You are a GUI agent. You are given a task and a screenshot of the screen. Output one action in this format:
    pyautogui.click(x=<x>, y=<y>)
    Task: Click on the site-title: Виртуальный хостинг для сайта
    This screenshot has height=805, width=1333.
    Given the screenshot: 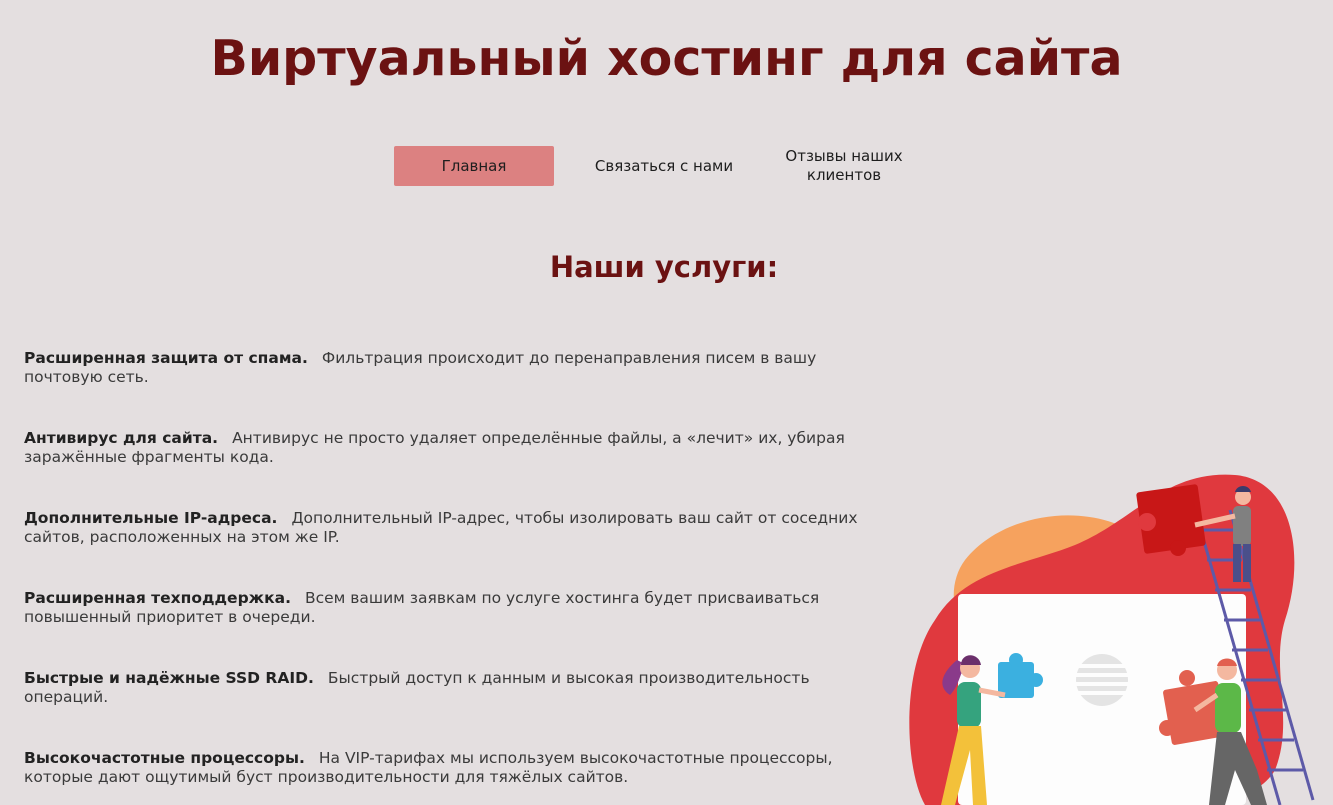 What is the action you would take?
    pyautogui.click(x=666, y=58)
    